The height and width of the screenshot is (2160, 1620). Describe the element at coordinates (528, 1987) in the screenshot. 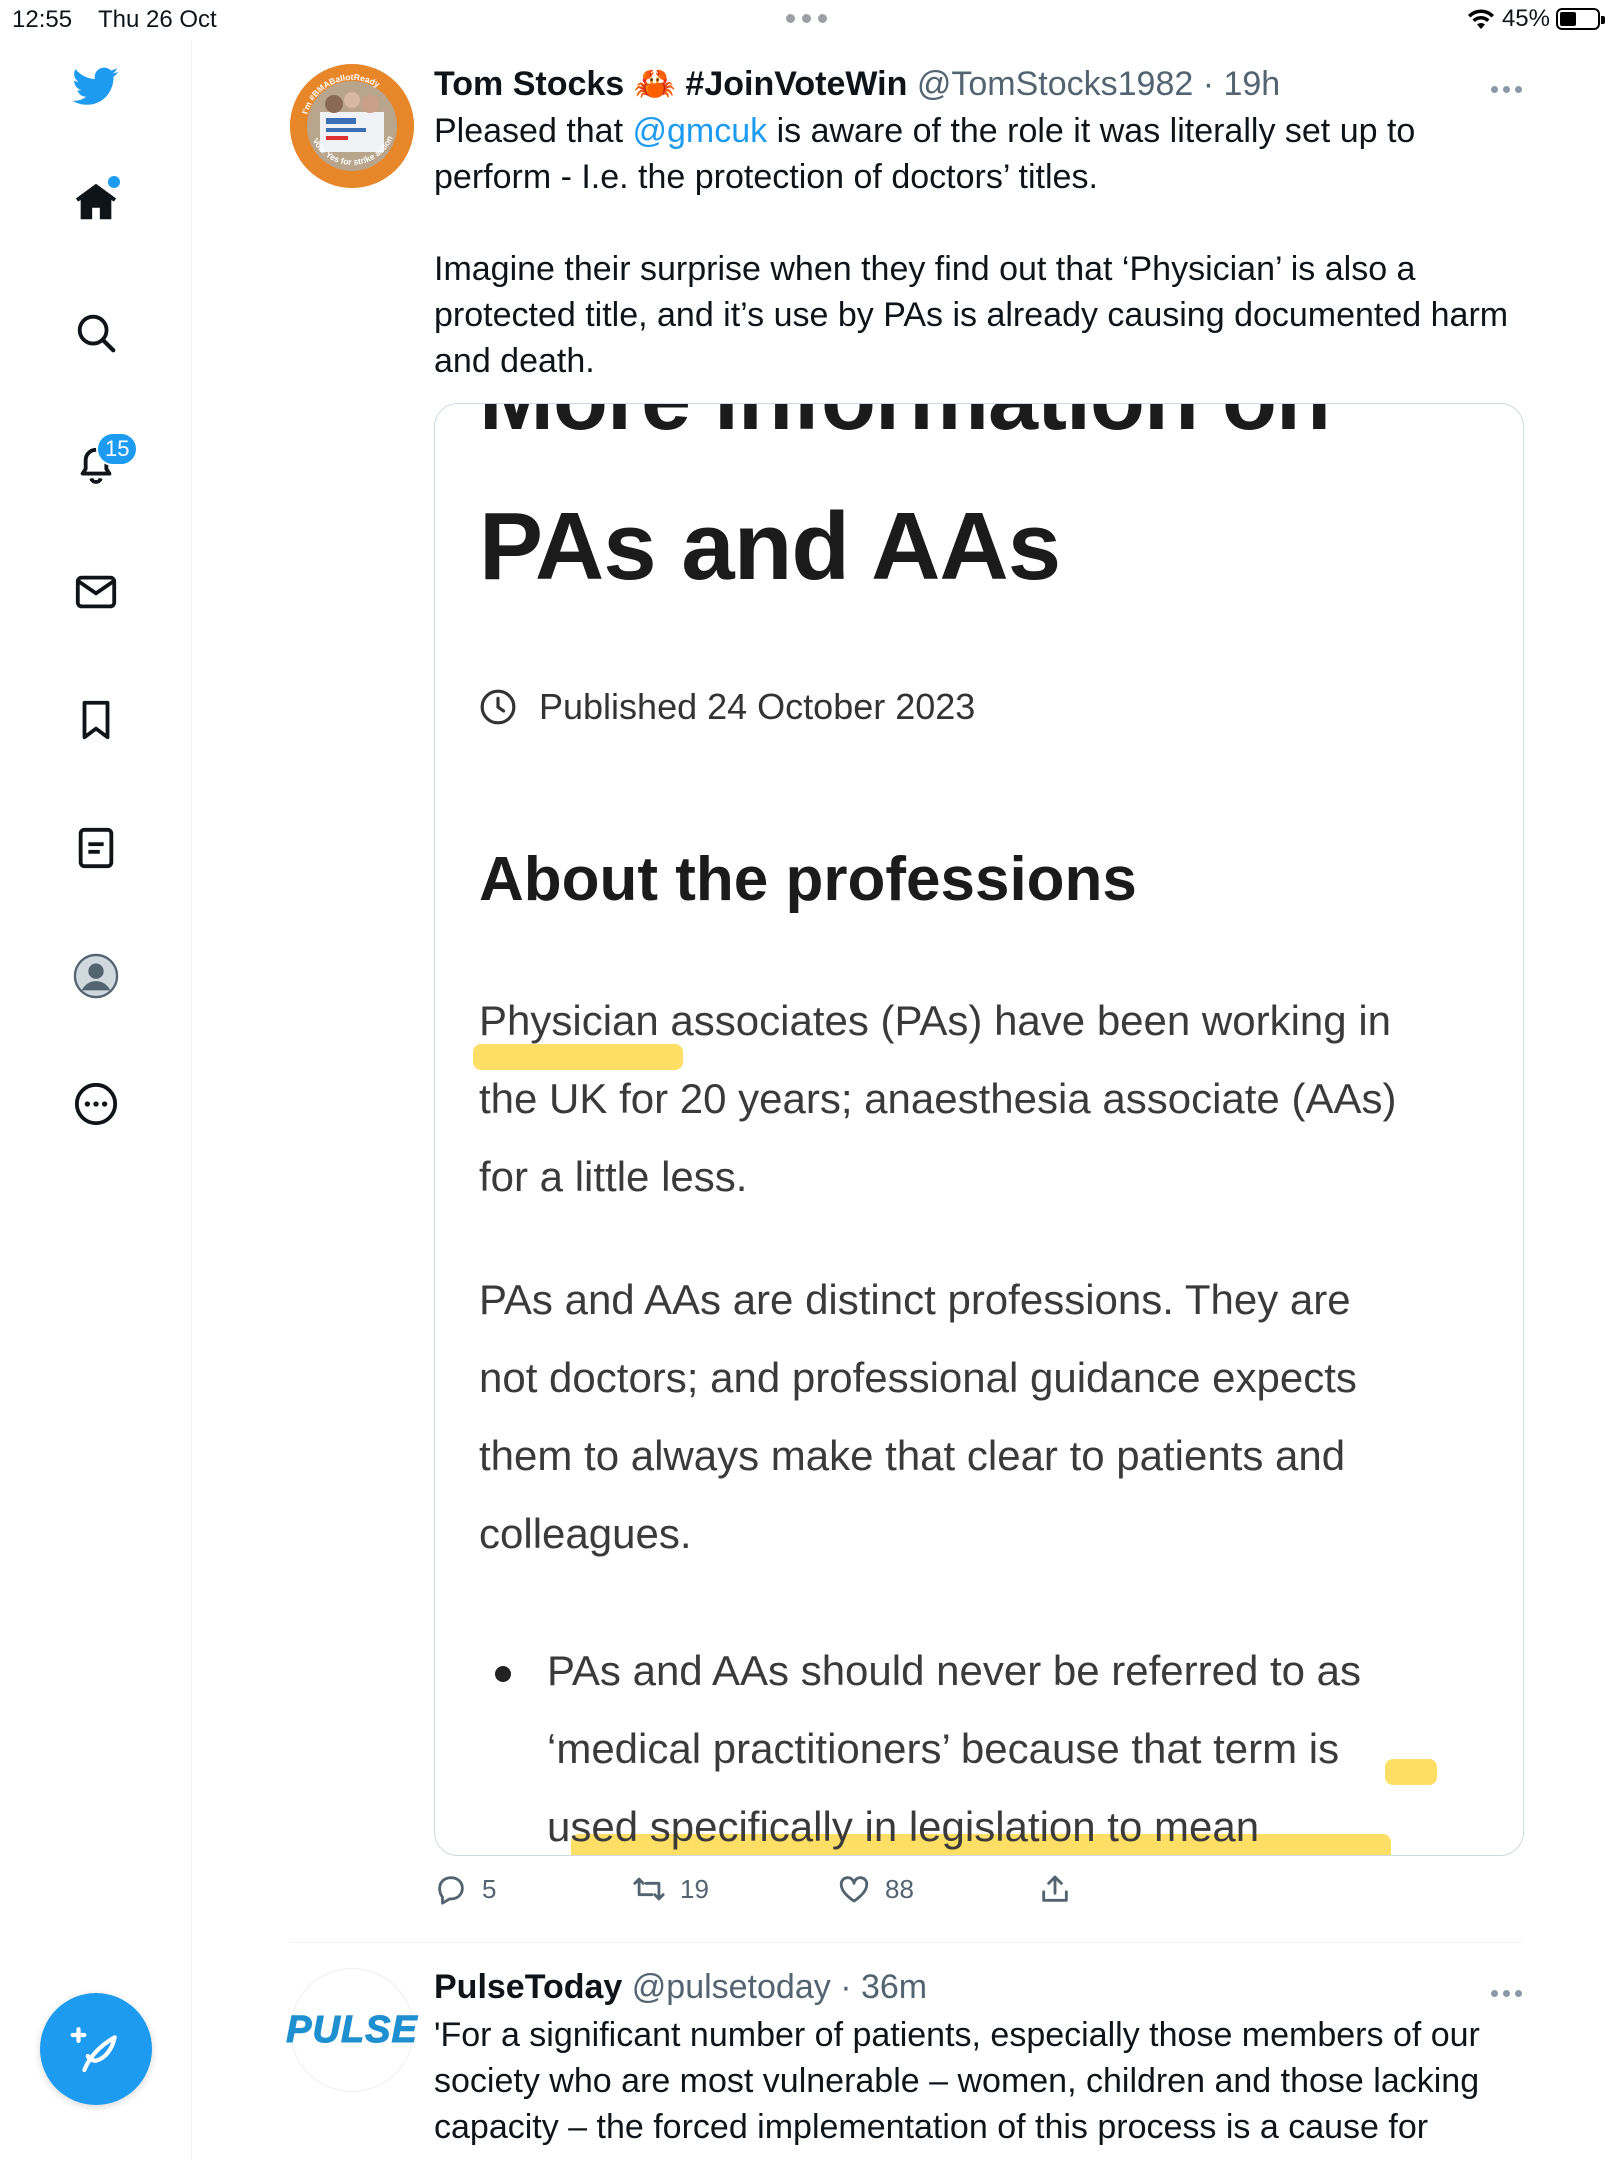

I see `author-name: PulseToday` at that location.